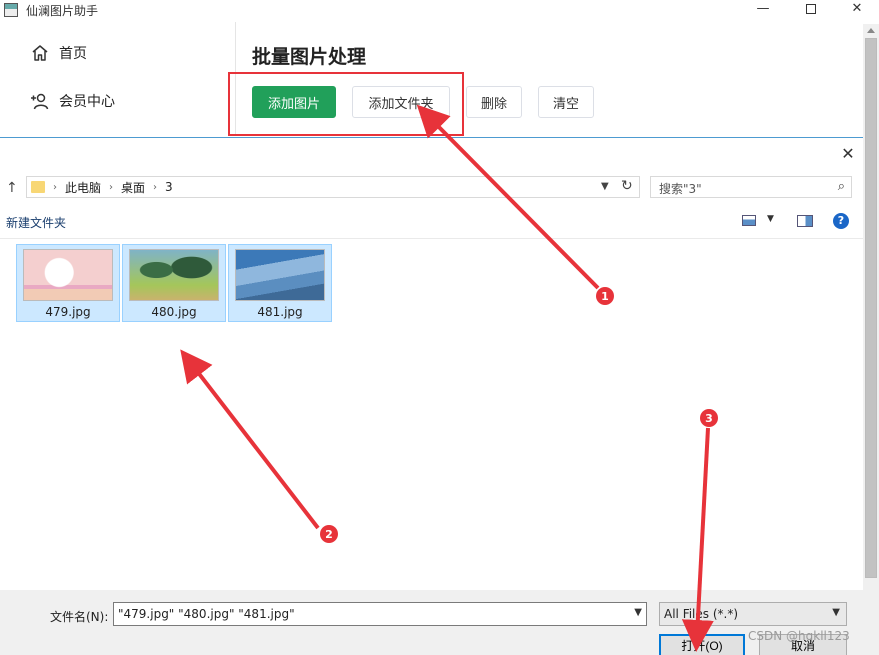  I want to click on breadcrumb-item: 桌面, so click(133, 187).